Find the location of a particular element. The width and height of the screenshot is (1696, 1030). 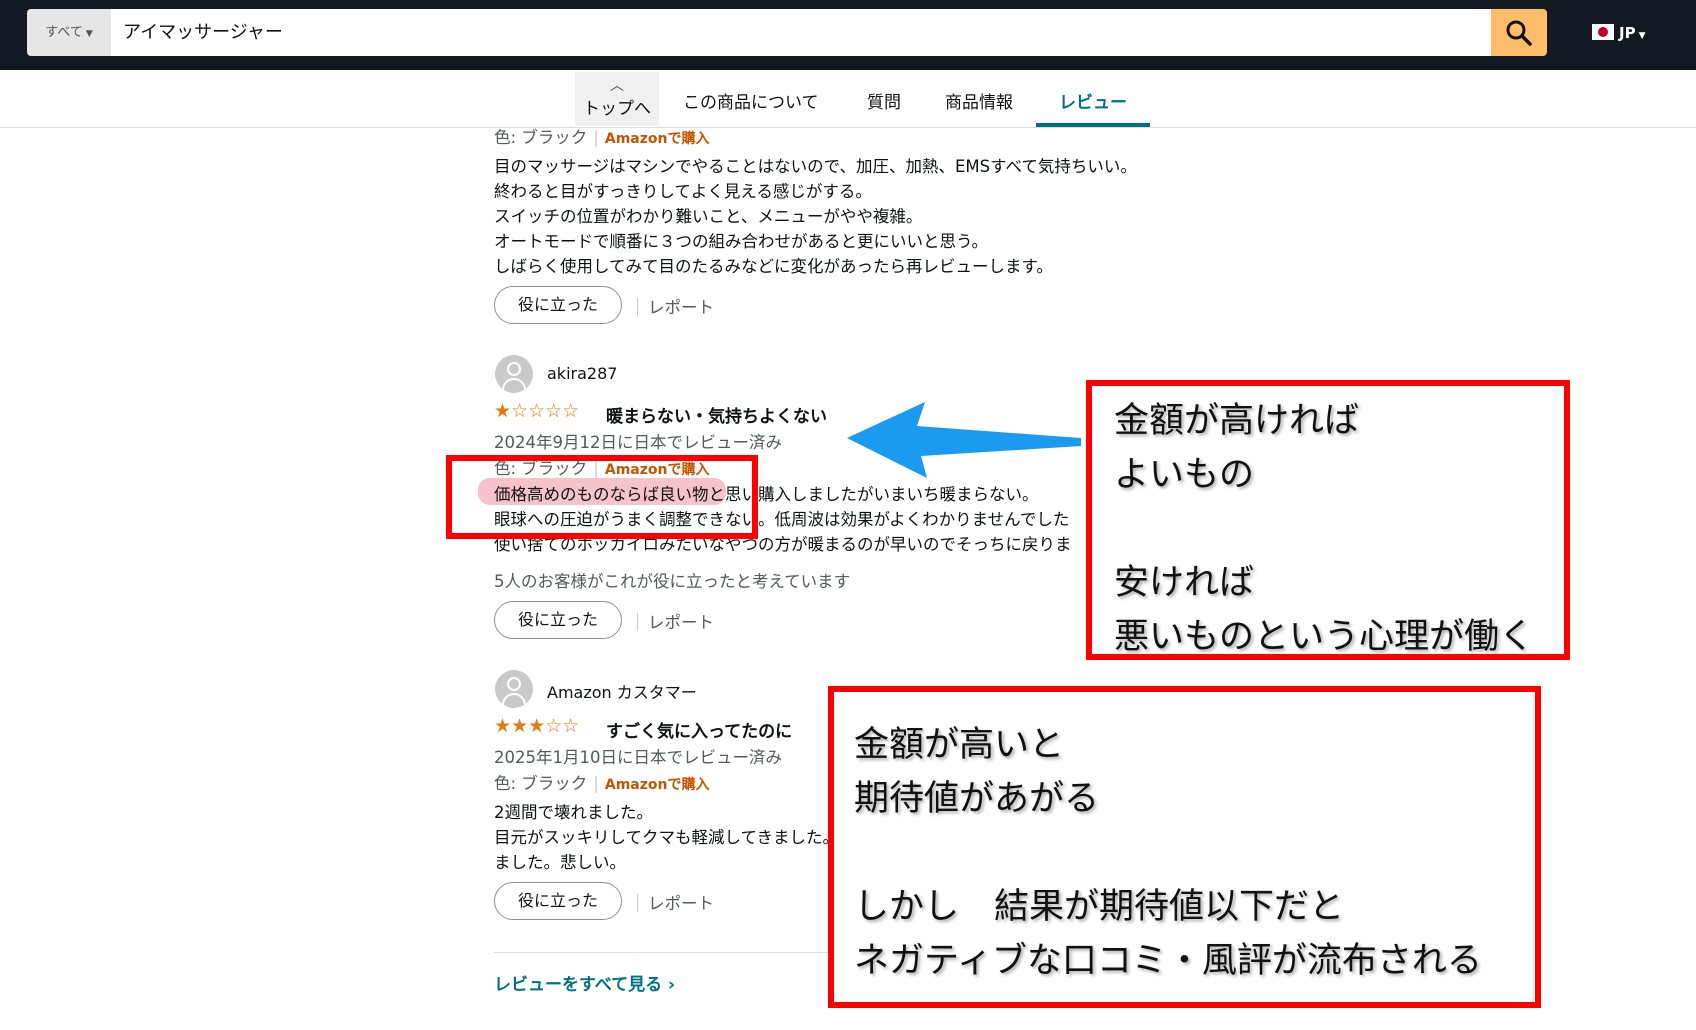

review-date: 2025年1月10日に日本でレビュー済み is located at coordinates (638, 757).